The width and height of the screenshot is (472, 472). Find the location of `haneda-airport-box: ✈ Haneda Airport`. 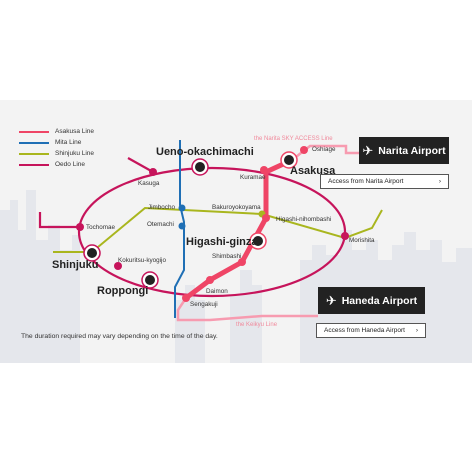

haneda-airport-box: ✈ Haneda Airport is located at coordinates (371, 300).